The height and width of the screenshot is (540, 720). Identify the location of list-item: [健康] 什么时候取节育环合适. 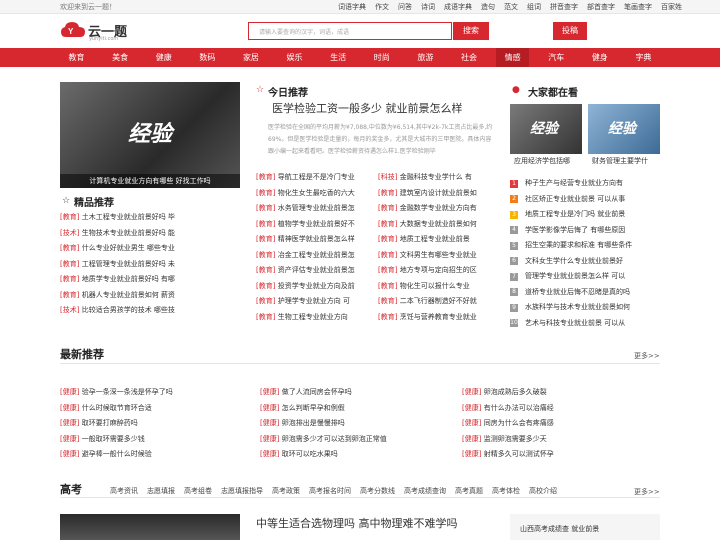
(155, 409).